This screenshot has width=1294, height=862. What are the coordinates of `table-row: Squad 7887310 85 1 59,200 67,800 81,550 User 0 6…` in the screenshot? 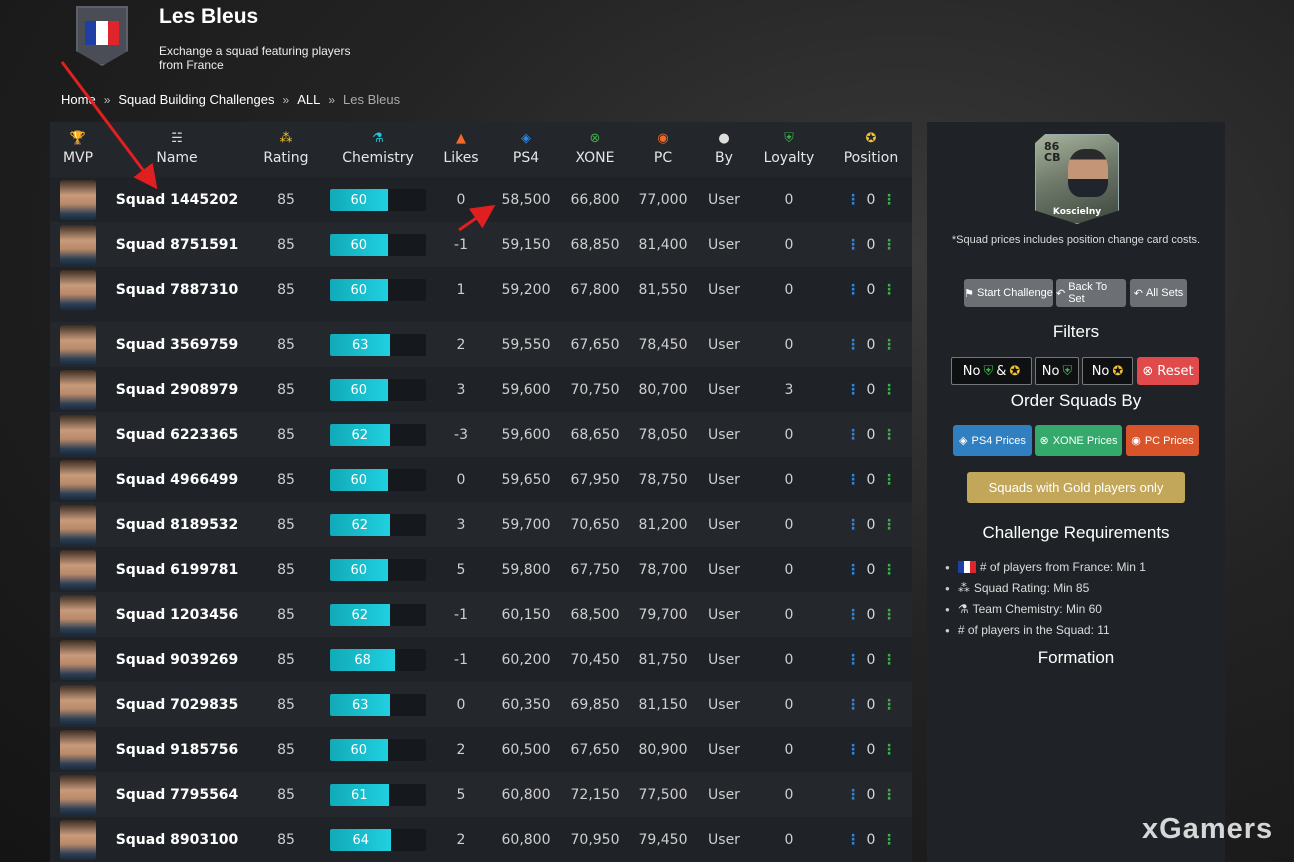 It's located at (481, 289).